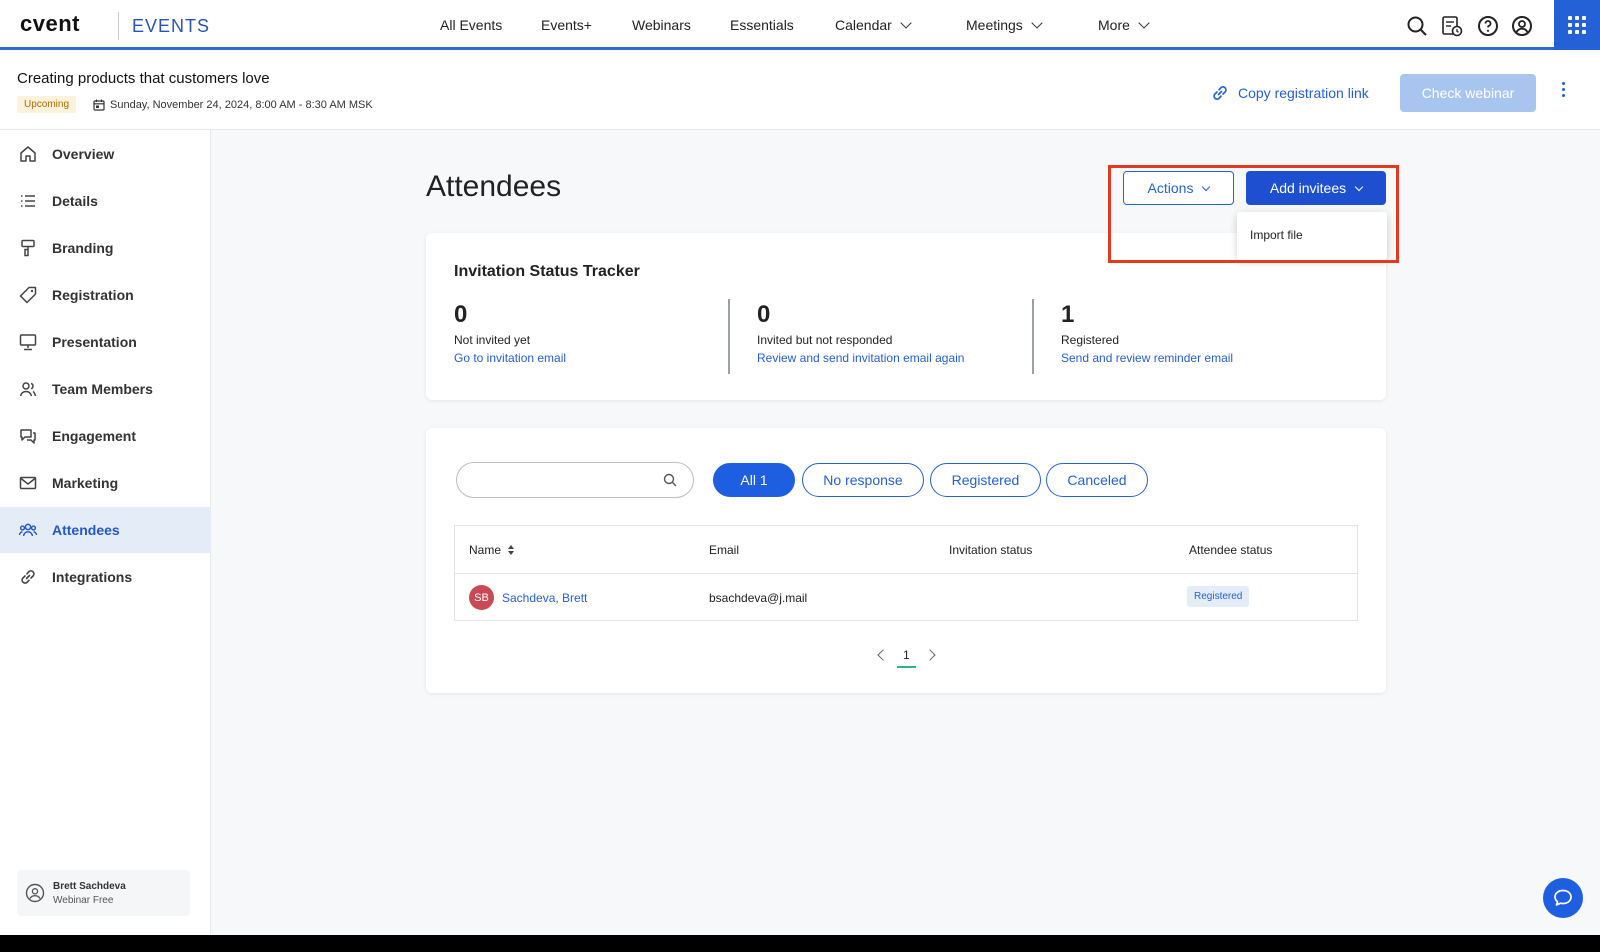 The height and width of the screenshot is (952, 1600). I want to click on column-invitation-status: Invitation status, so click(991, 550).